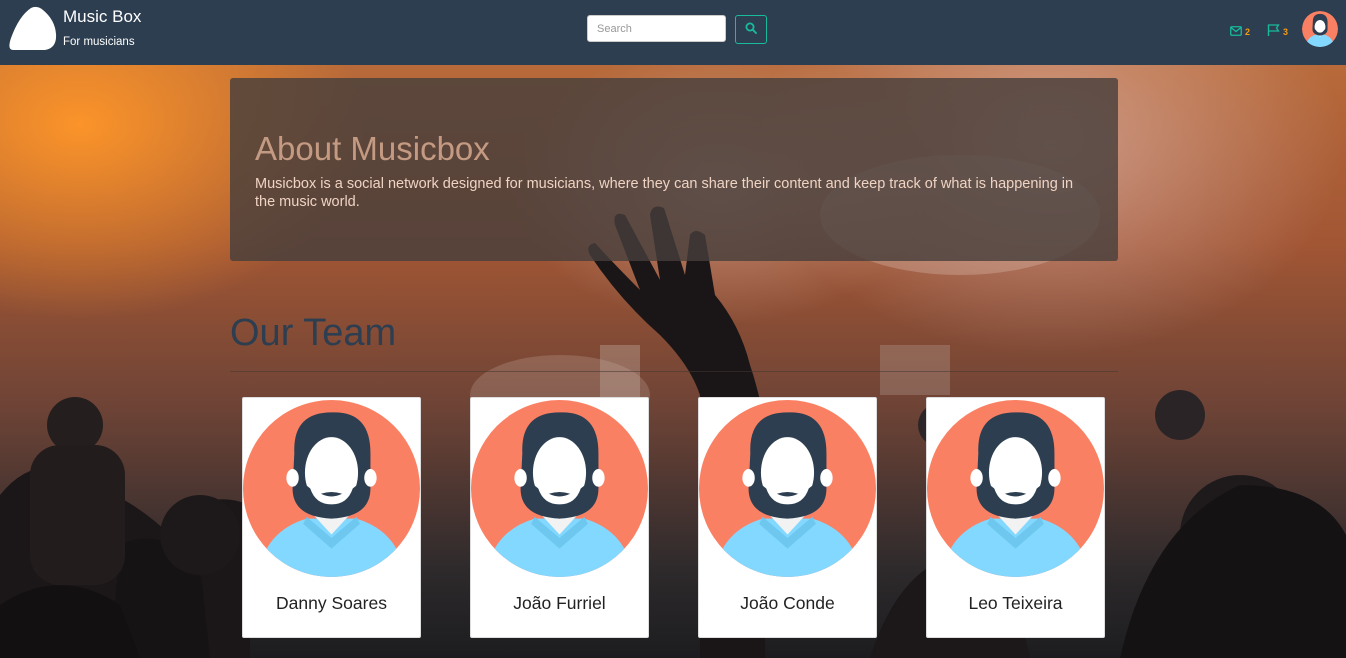  I want to click on section-divider, so click(674, 371).